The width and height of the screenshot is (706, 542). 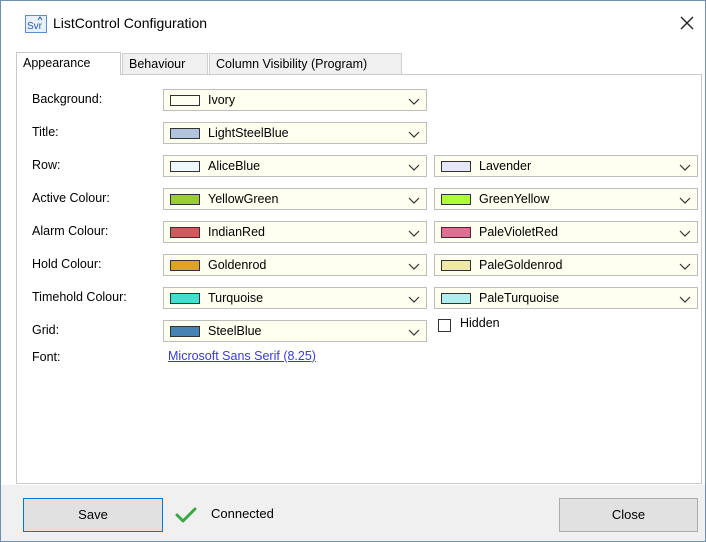 What do you see at coordinates (295, 133) in the screenshot?
I see `title-color-select: LightSteelBlue` at bounding box center [295, 133].